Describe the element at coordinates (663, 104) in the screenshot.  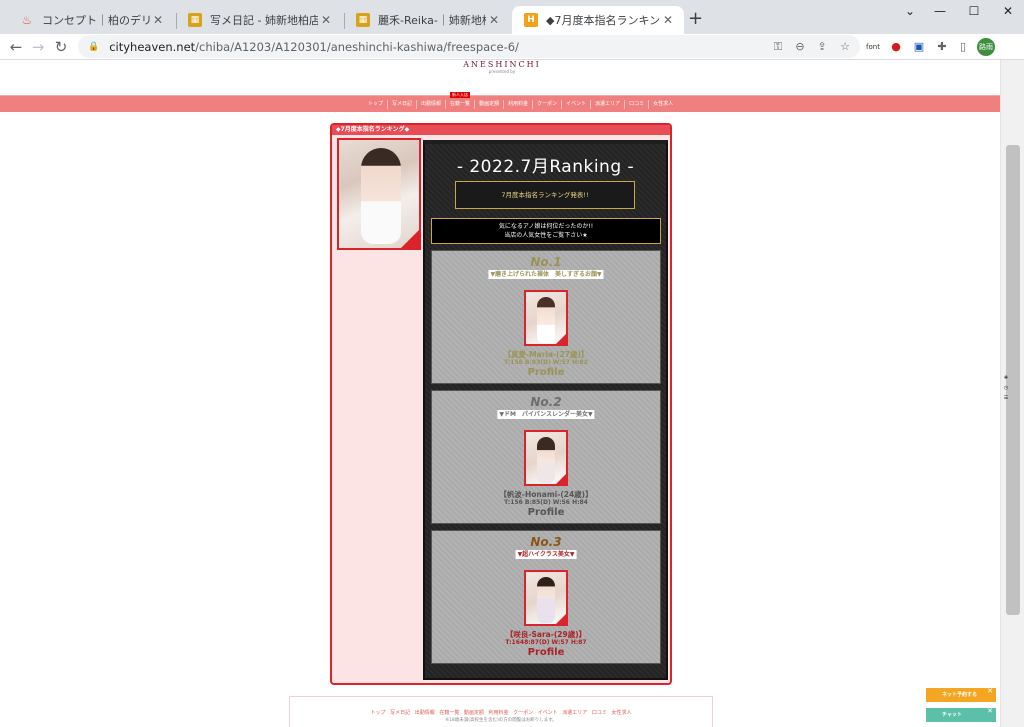
I see `nav-item-recruit: 女性求人` at that location.